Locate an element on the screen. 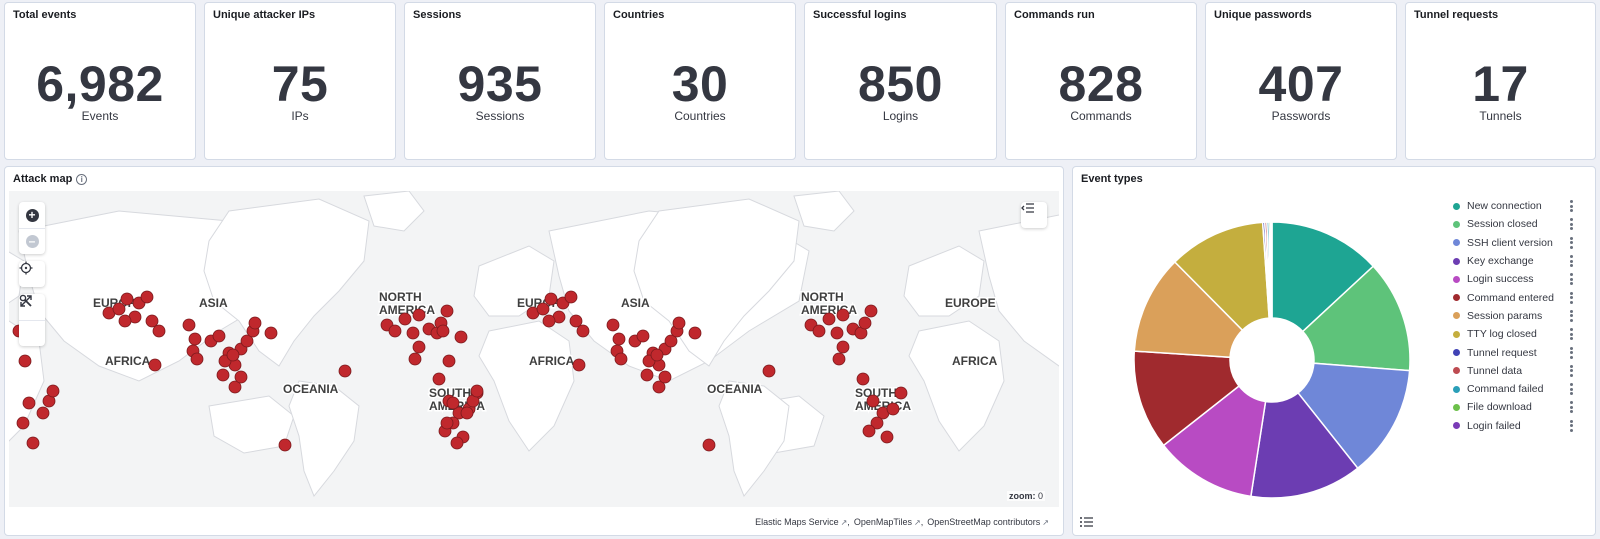 Image resolution: width=1600 pixels, height=539 pixels. info-icon: i is located at coordinates (82, 179).